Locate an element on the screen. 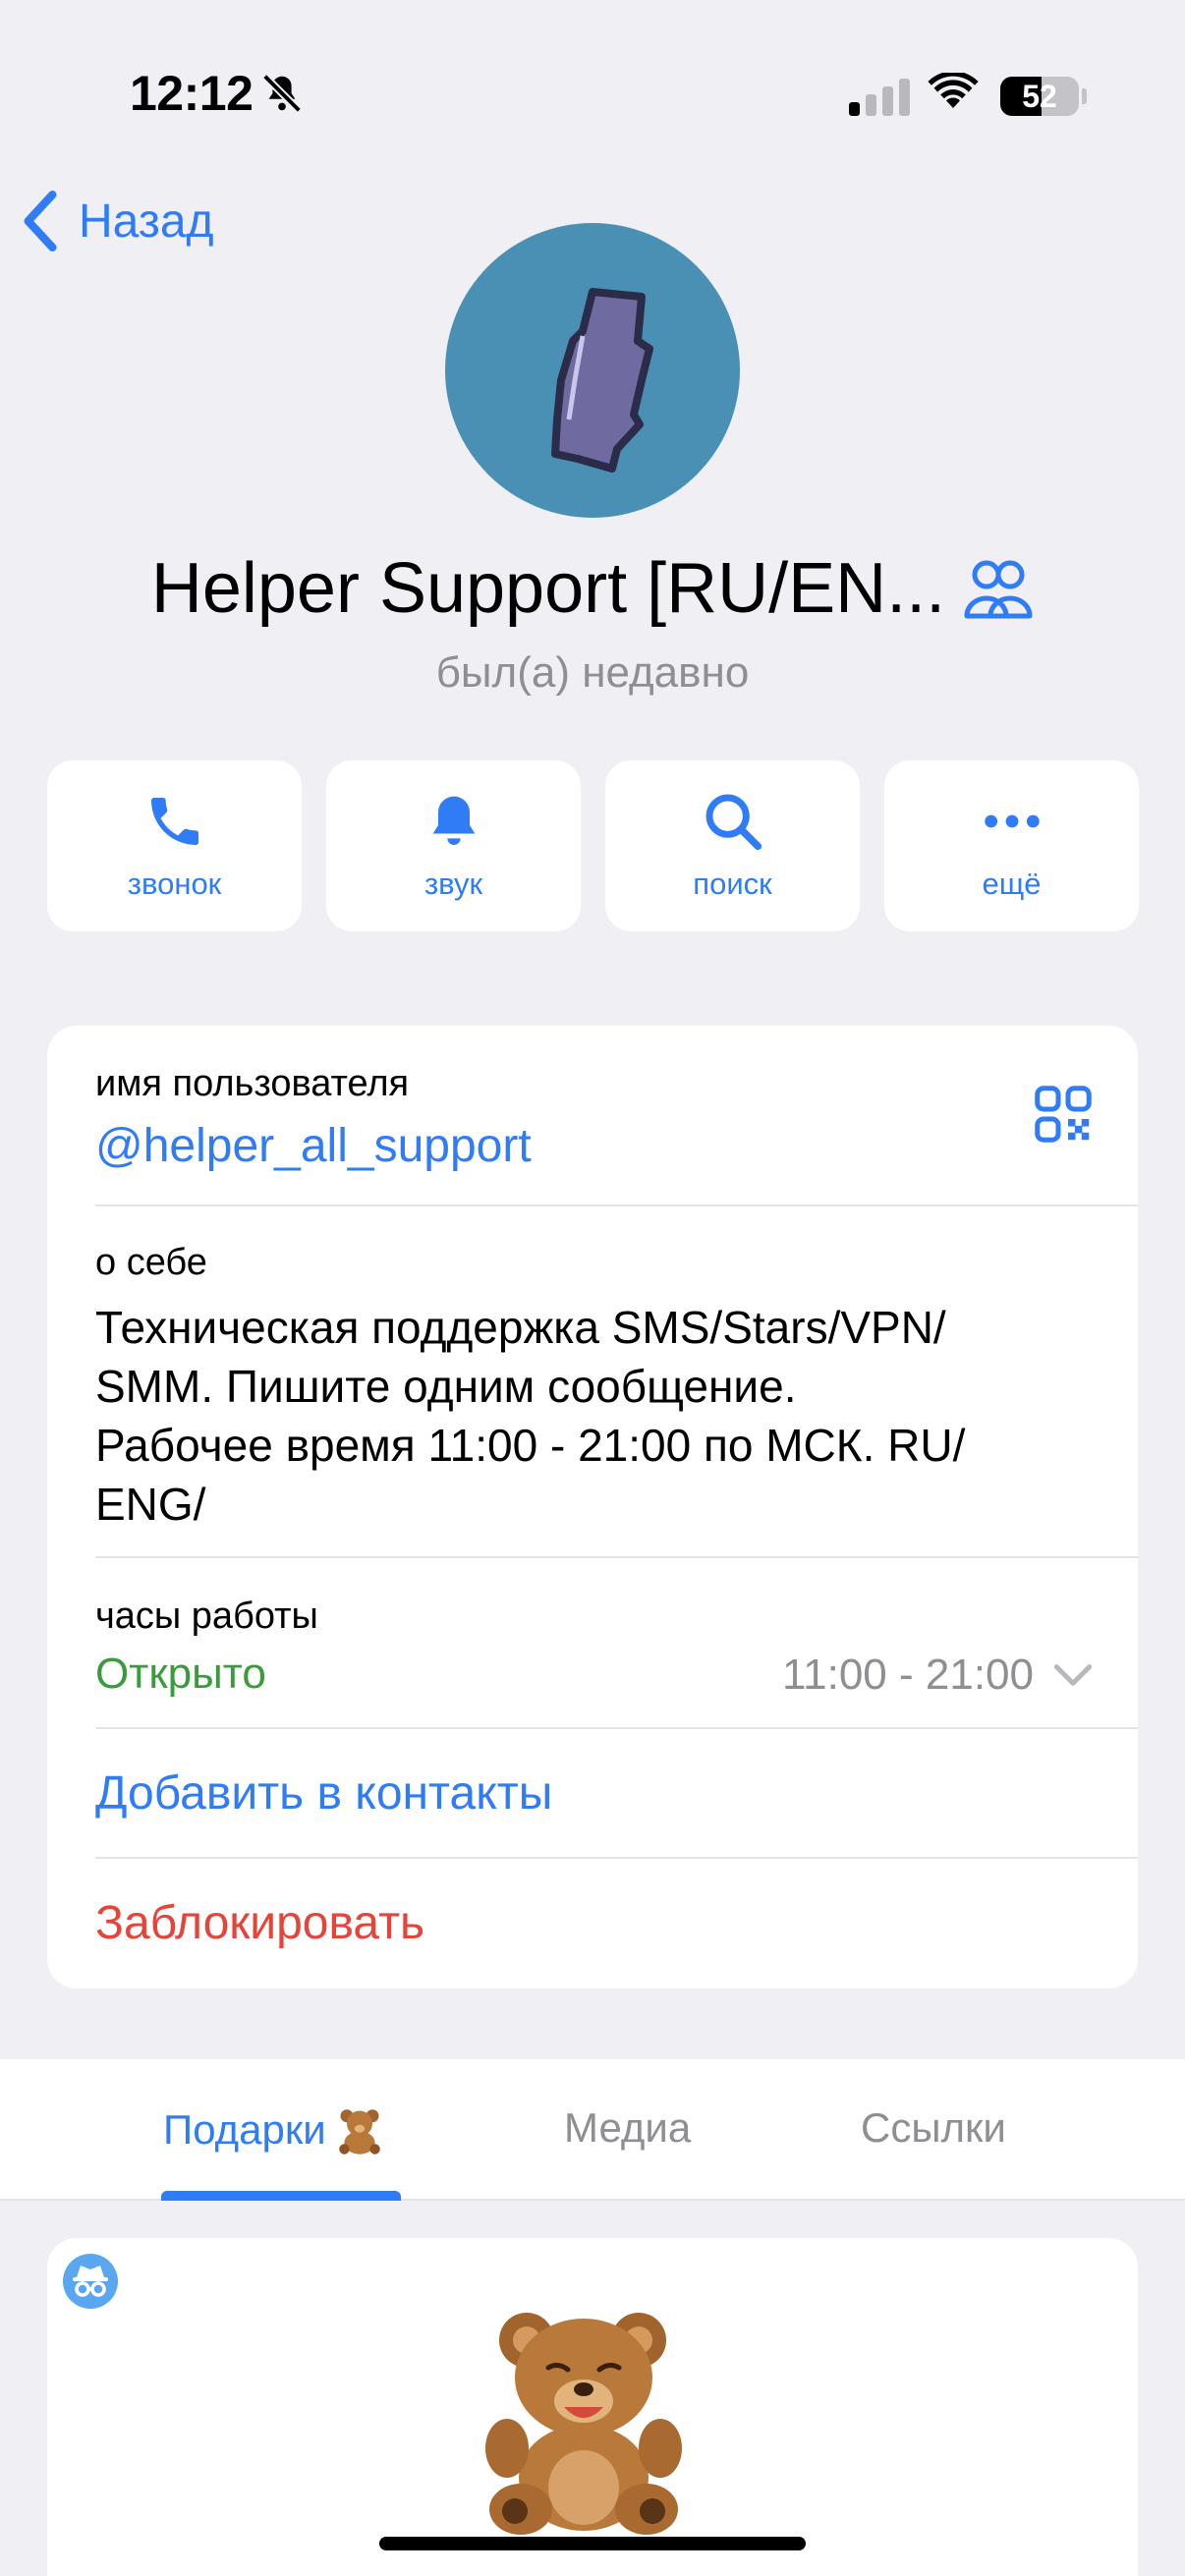 This screenshot has height=2576, width=1185. call-button: звонок is located at coordinates (175, 845).